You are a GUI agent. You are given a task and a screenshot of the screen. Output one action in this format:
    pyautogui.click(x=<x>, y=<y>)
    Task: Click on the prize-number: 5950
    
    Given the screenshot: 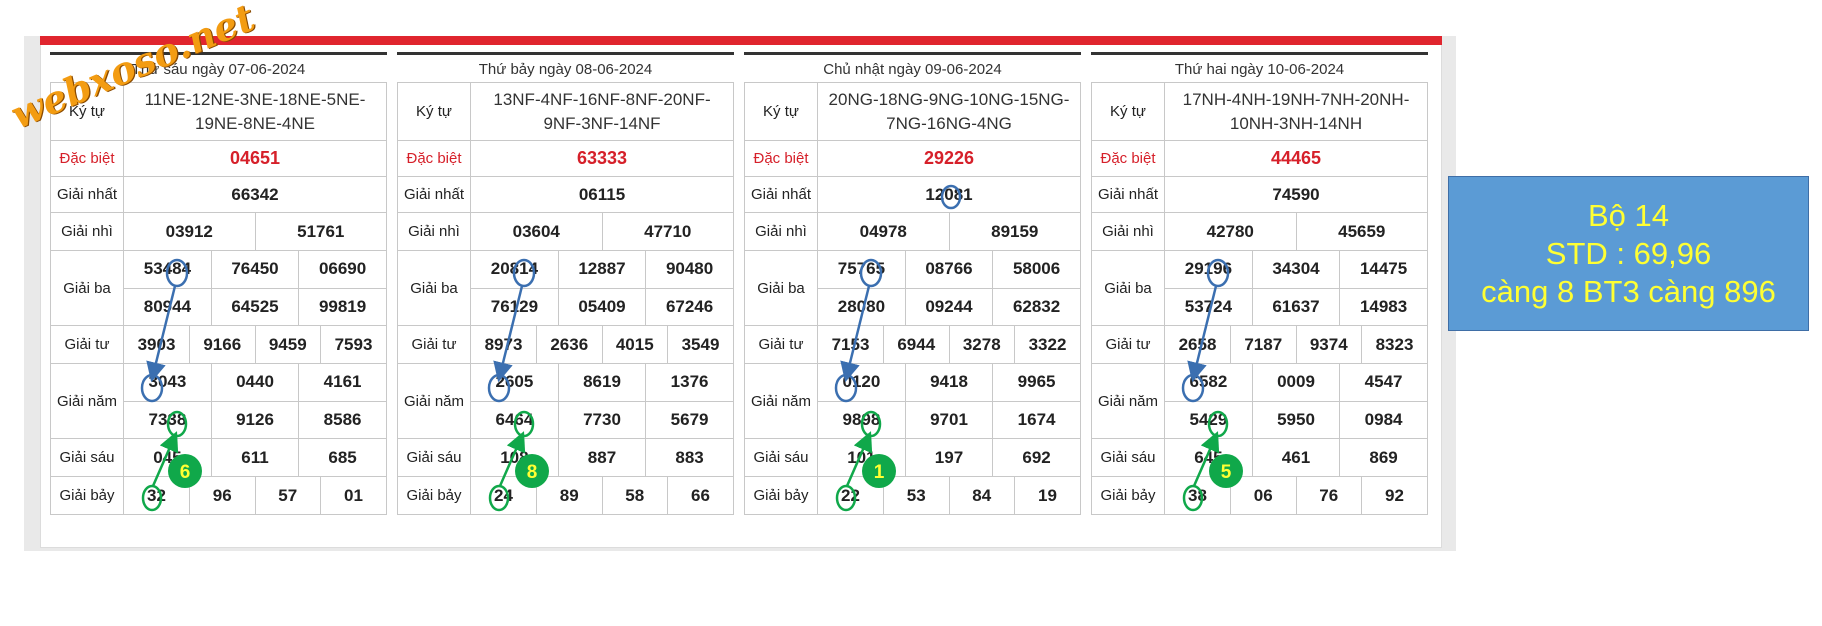 What is the action you would take?
    pyautogui.click(x=1295, y=419)
    